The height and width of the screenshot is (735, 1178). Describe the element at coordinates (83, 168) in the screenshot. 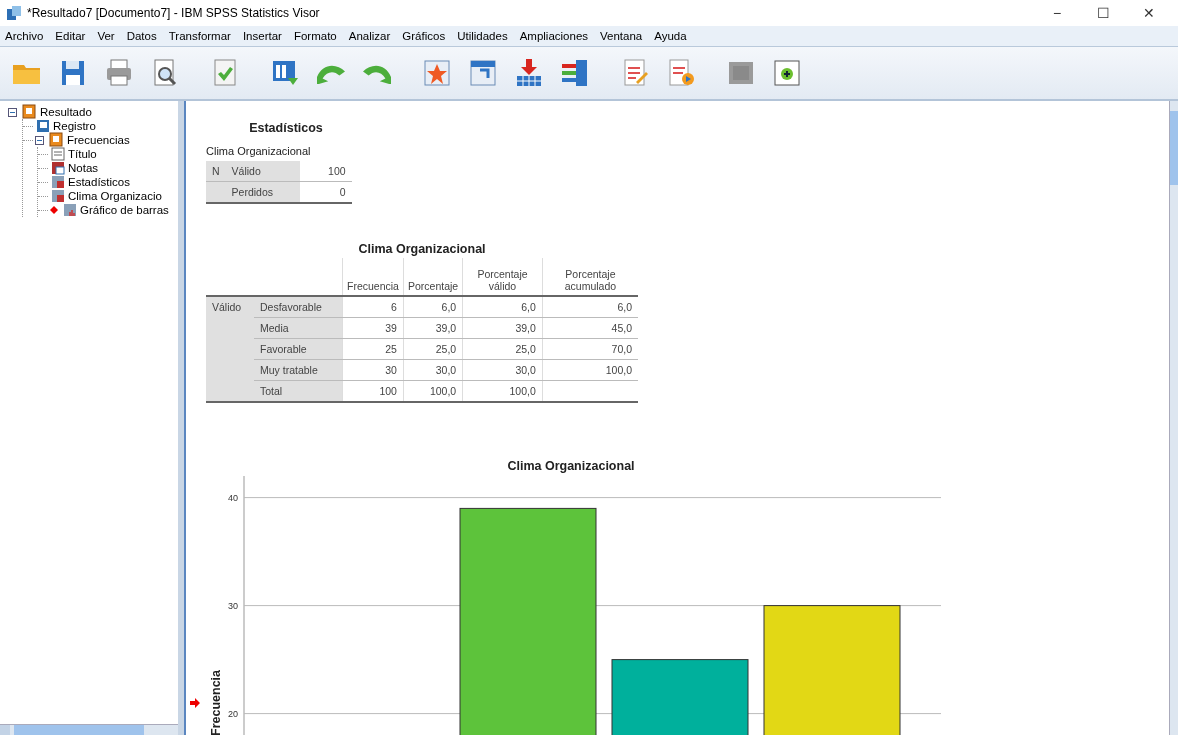

I see `outline-item: Notas` at that location.